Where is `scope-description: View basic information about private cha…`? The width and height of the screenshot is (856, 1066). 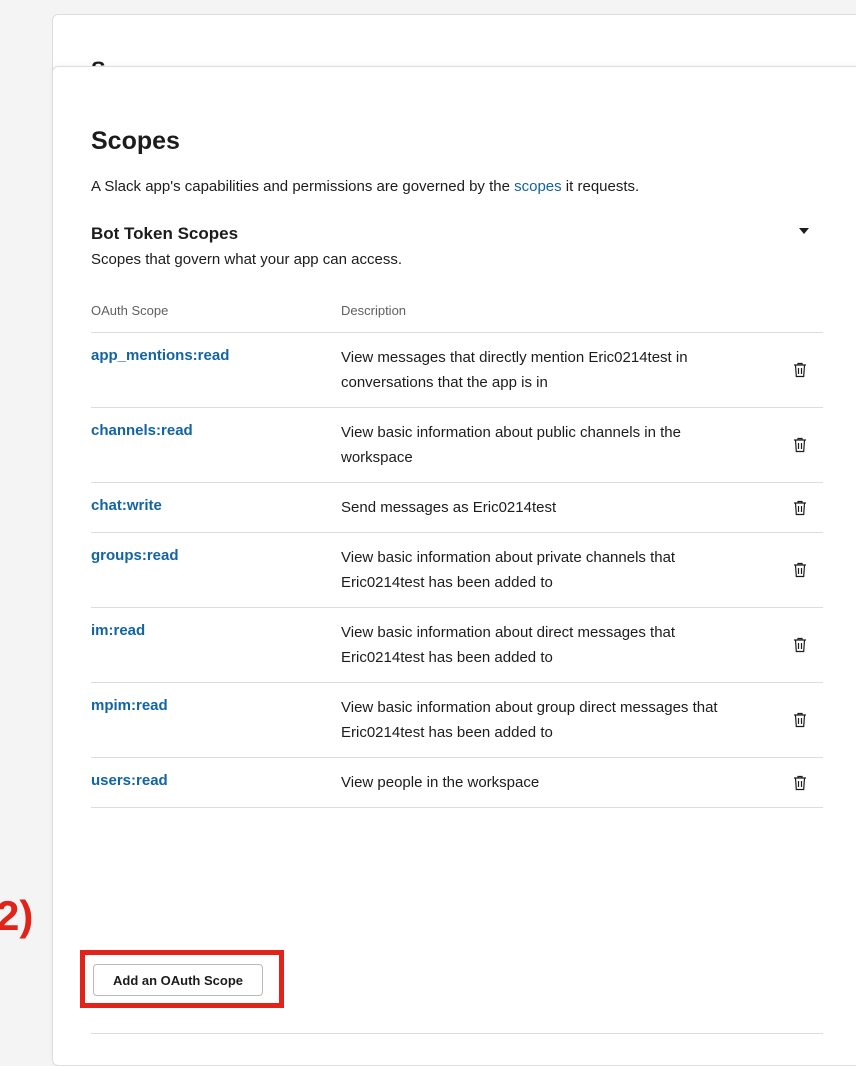 scope-description: View basic information about private cha… is located at coordinates (508, 570).